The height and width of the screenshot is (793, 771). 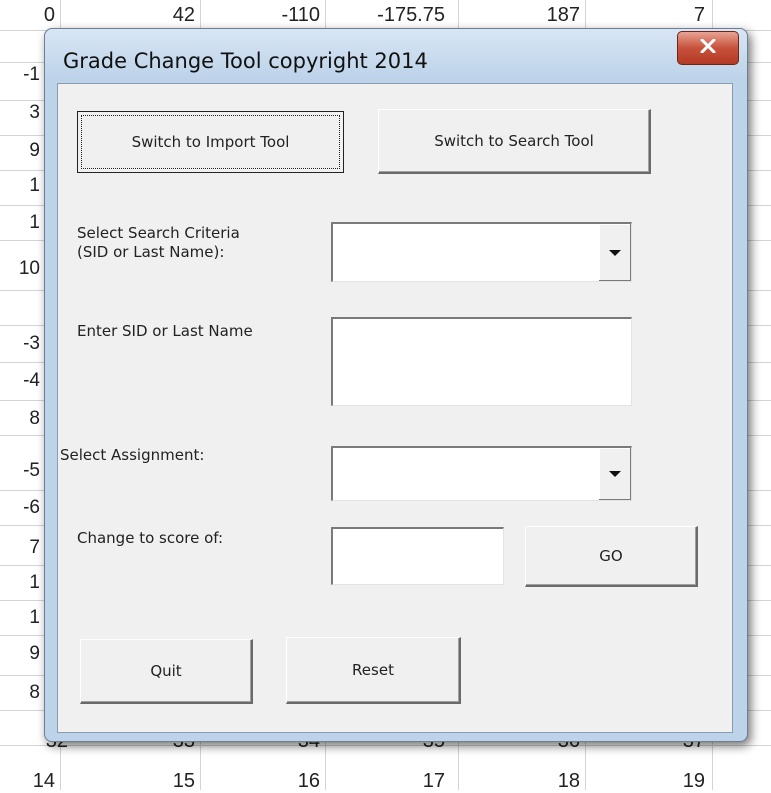 I want to click on sheet-cell: -110, so click(x=300, y=15).